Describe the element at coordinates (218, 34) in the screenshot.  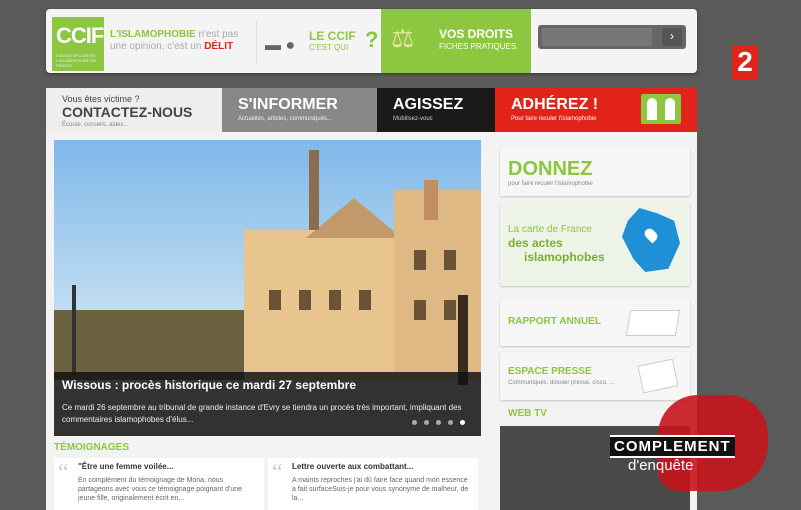
I see `slogan-part1: n'est pas` at that location.